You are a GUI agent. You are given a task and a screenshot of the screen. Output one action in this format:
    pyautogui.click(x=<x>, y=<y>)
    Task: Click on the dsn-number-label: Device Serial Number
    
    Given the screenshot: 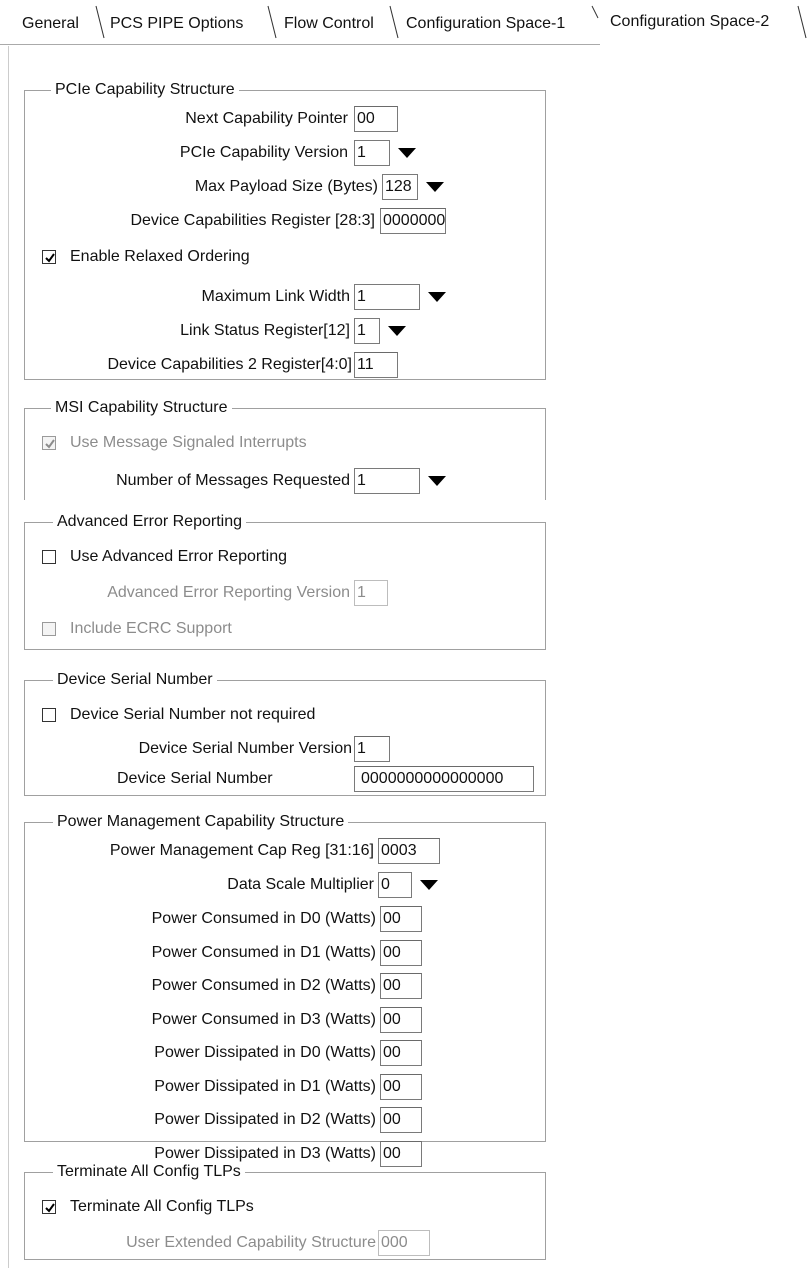 What is the action you would take?
    pyautogui.click(x=195, y=778)
    